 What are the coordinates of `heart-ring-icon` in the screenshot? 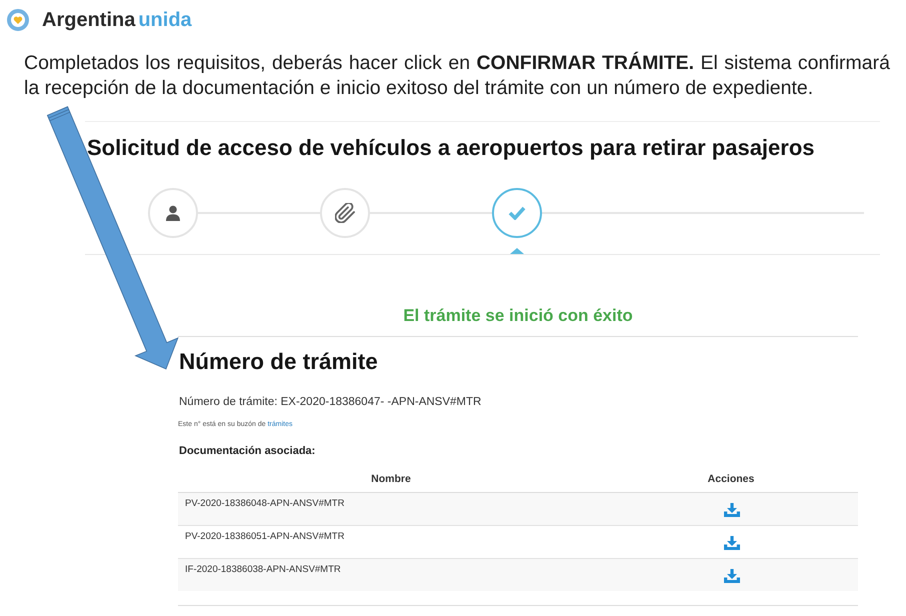 It's located at (18, 20).